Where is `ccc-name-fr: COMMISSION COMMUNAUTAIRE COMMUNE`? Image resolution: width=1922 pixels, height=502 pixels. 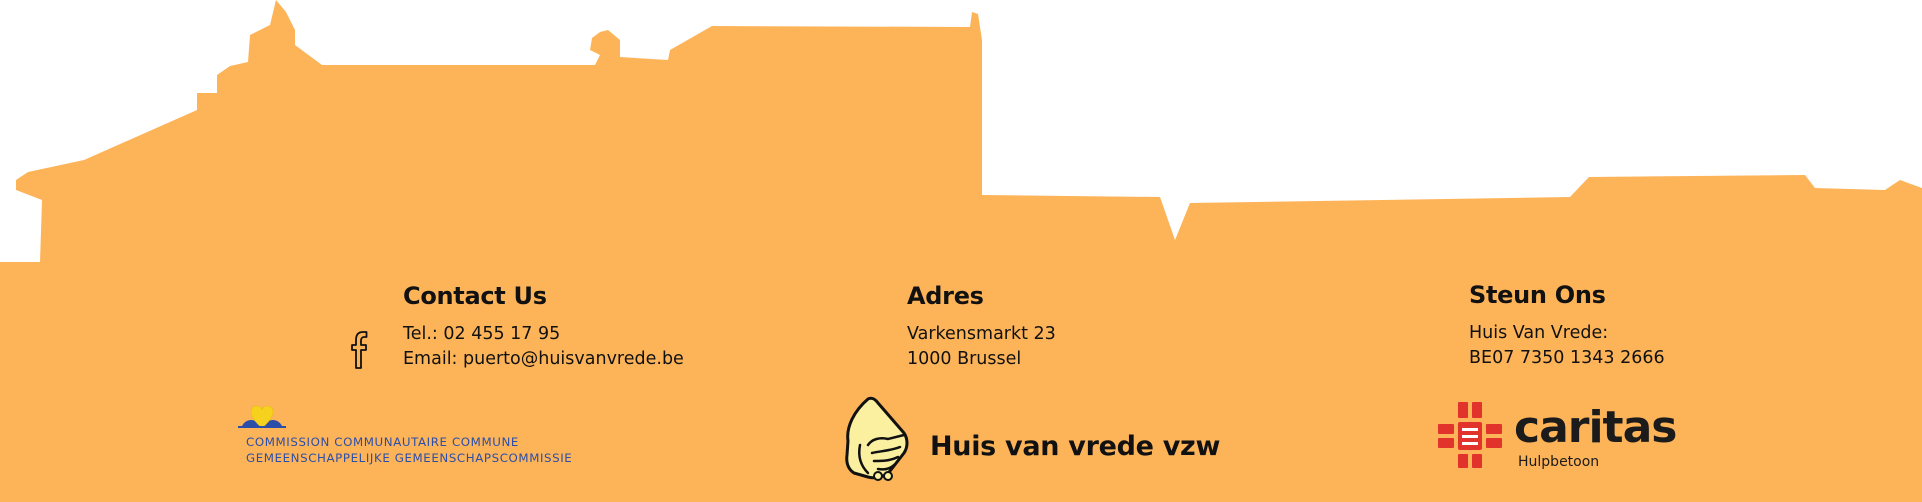 ccc-name-fr: COMMISSION COMMUNAUTAIRE COMMUNE is located at coordinates (382, 442).